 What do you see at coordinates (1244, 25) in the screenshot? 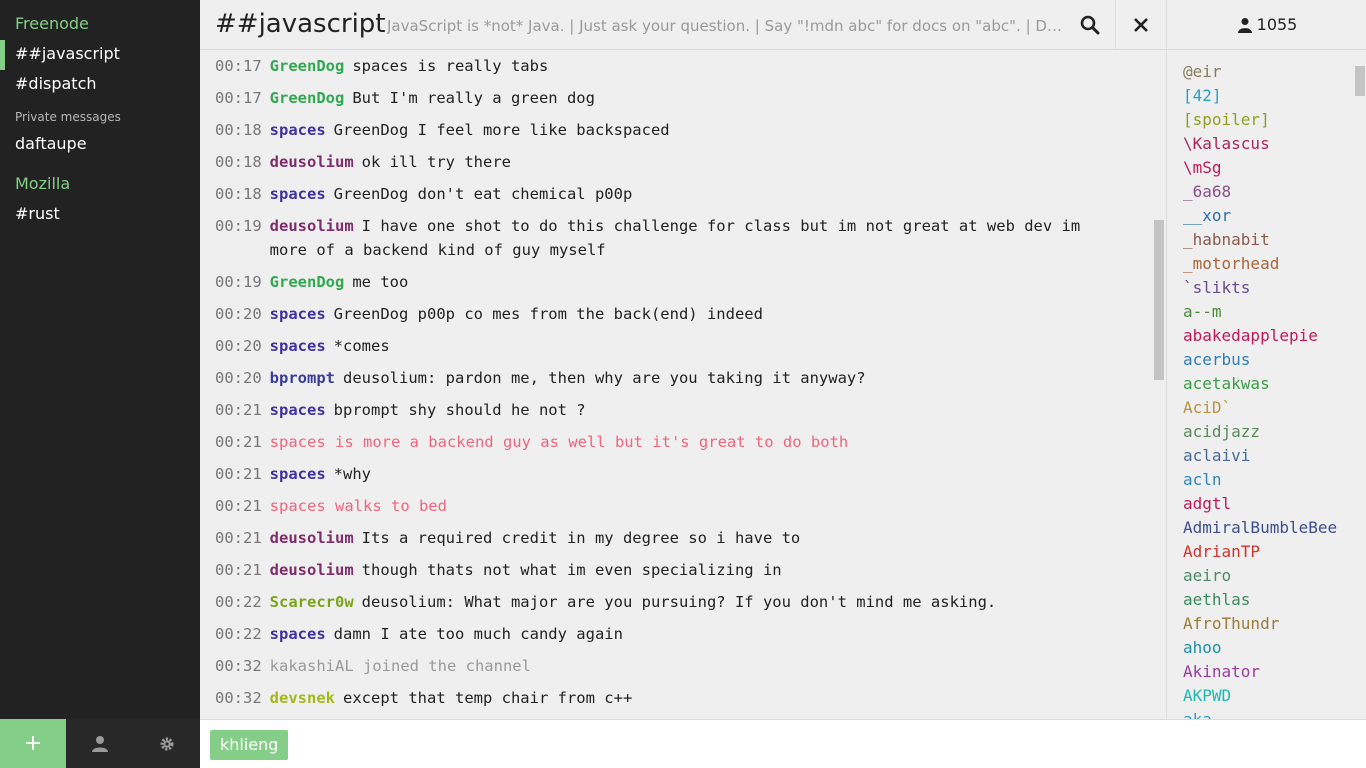
I see `user-icon` at bounding box center [1244, 25].